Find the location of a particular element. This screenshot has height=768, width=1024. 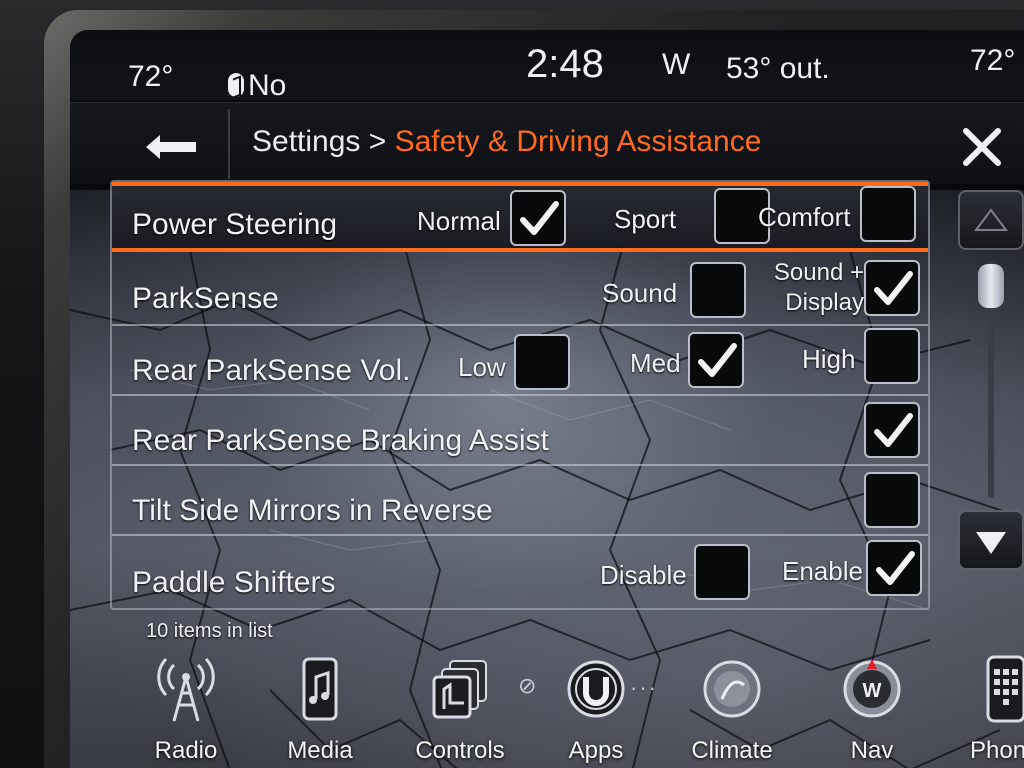

radio-tower-icon is located at coordinates (186, 689).